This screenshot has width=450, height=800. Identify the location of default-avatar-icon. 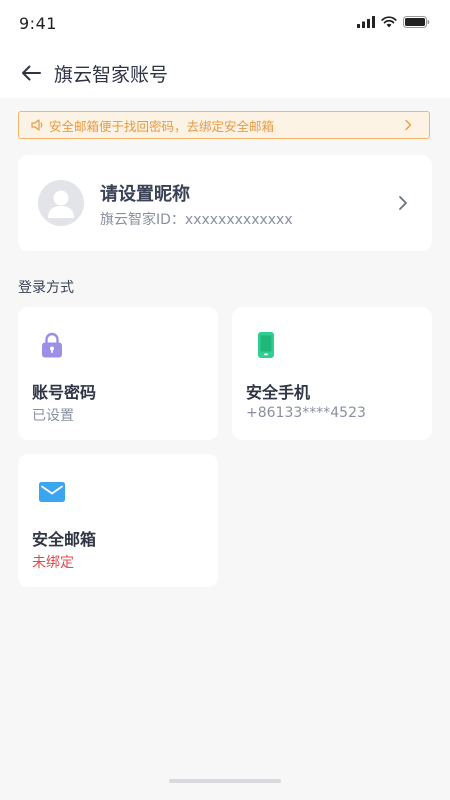
(61, 203).